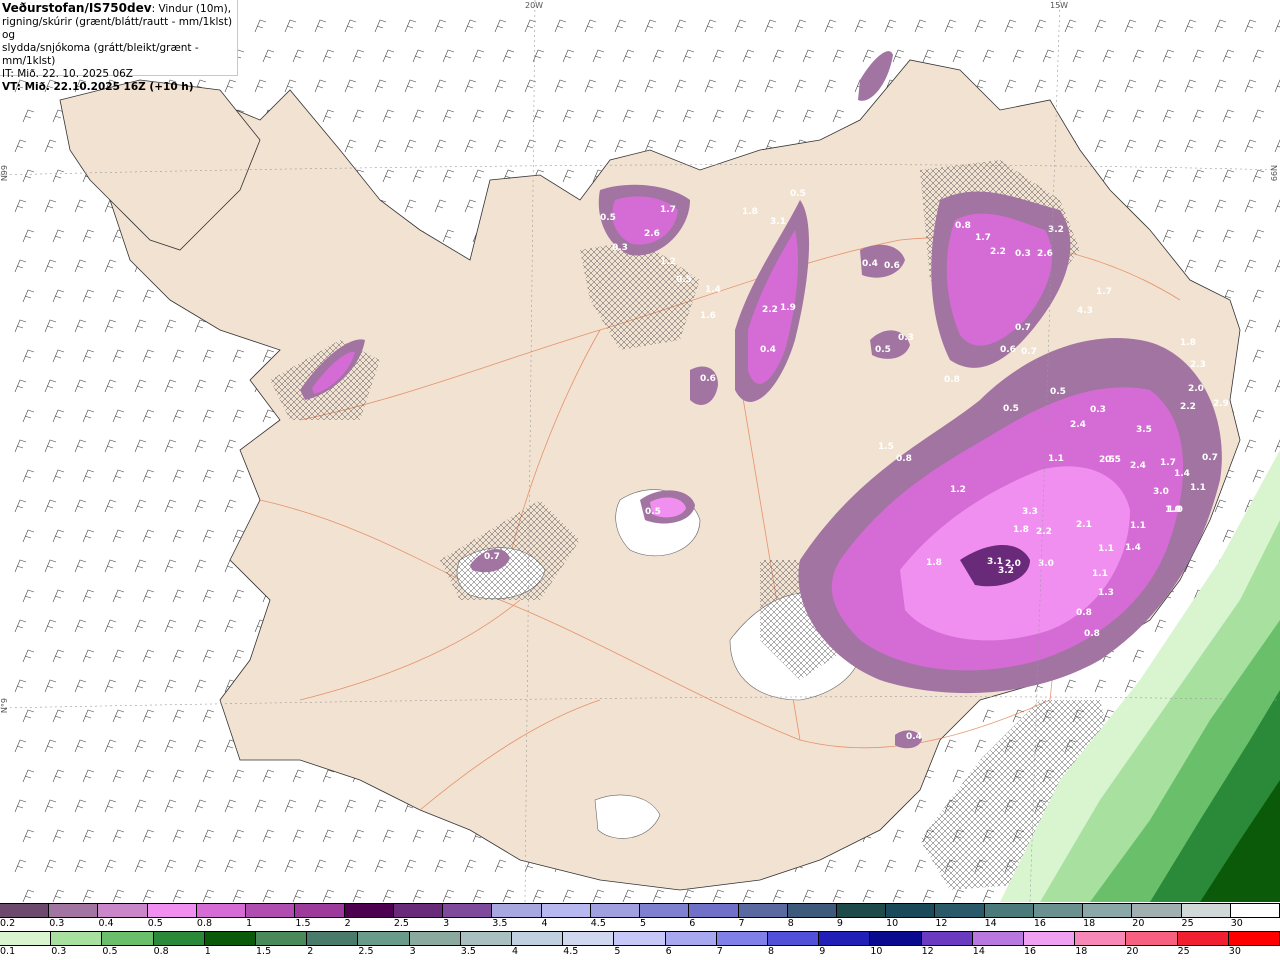 The image size is (1280, 960). What do you see at coordinates (98, 87) in the screenshot?
I see `title-line-5: VT: Mið. 22.10.2025 16Z (+10 h)` at bounding box center [98, 87].